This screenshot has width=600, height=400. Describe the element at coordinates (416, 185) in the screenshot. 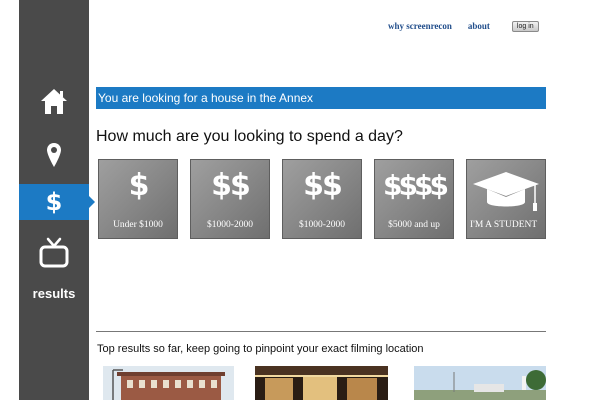

I see `dollar-symbol: $$$$` at that location.